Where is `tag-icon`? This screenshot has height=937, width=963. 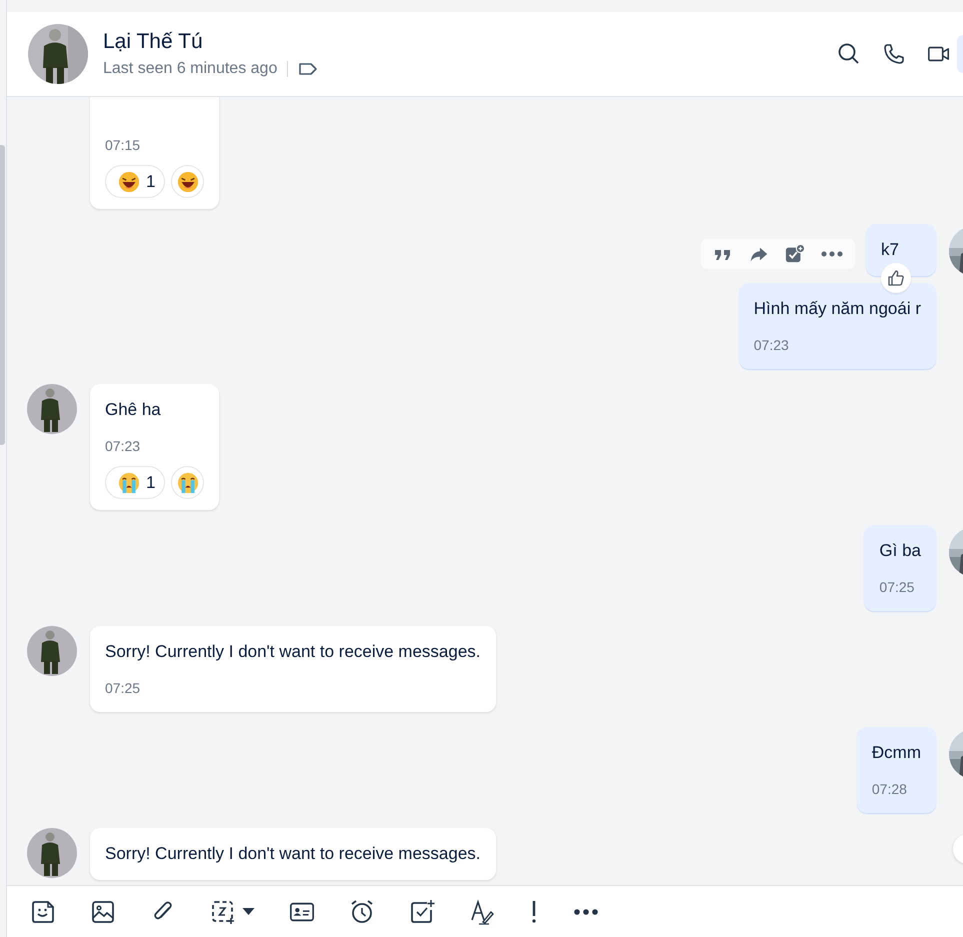
tag-icon is located at coordinates (308, 69).